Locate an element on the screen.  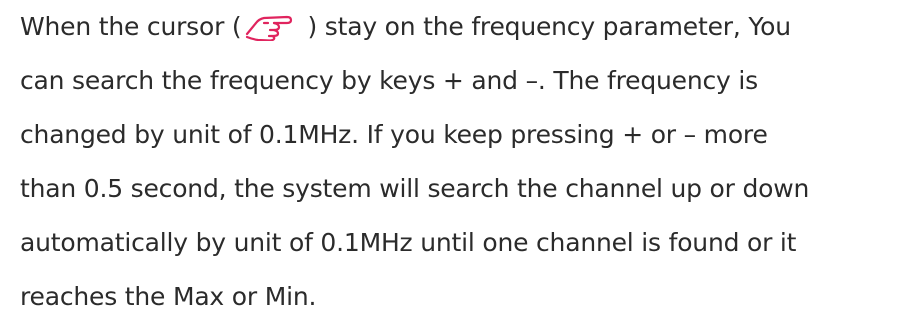
line-1-text-after-icon: ) stay on the frequency parameter, You is located at coordinates (549, 26).